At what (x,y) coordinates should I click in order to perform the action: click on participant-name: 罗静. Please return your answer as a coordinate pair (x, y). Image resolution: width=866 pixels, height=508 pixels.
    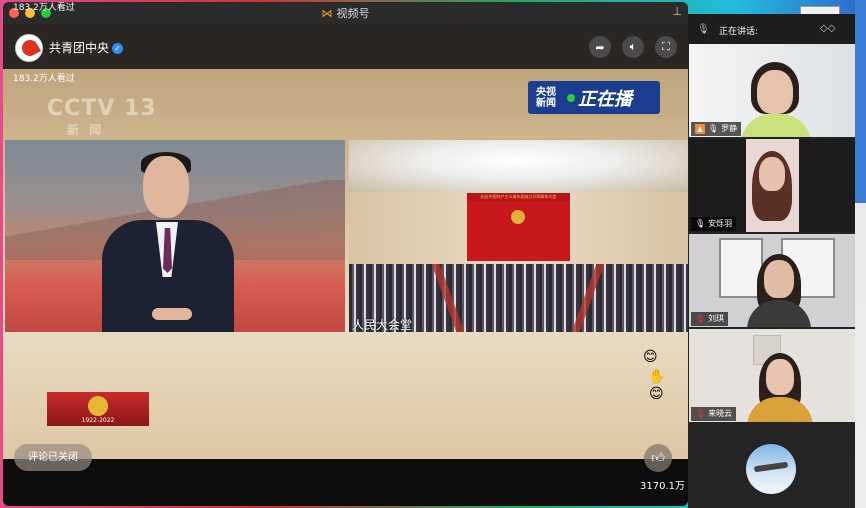
    Looking at the image, I should click on (729, 128).